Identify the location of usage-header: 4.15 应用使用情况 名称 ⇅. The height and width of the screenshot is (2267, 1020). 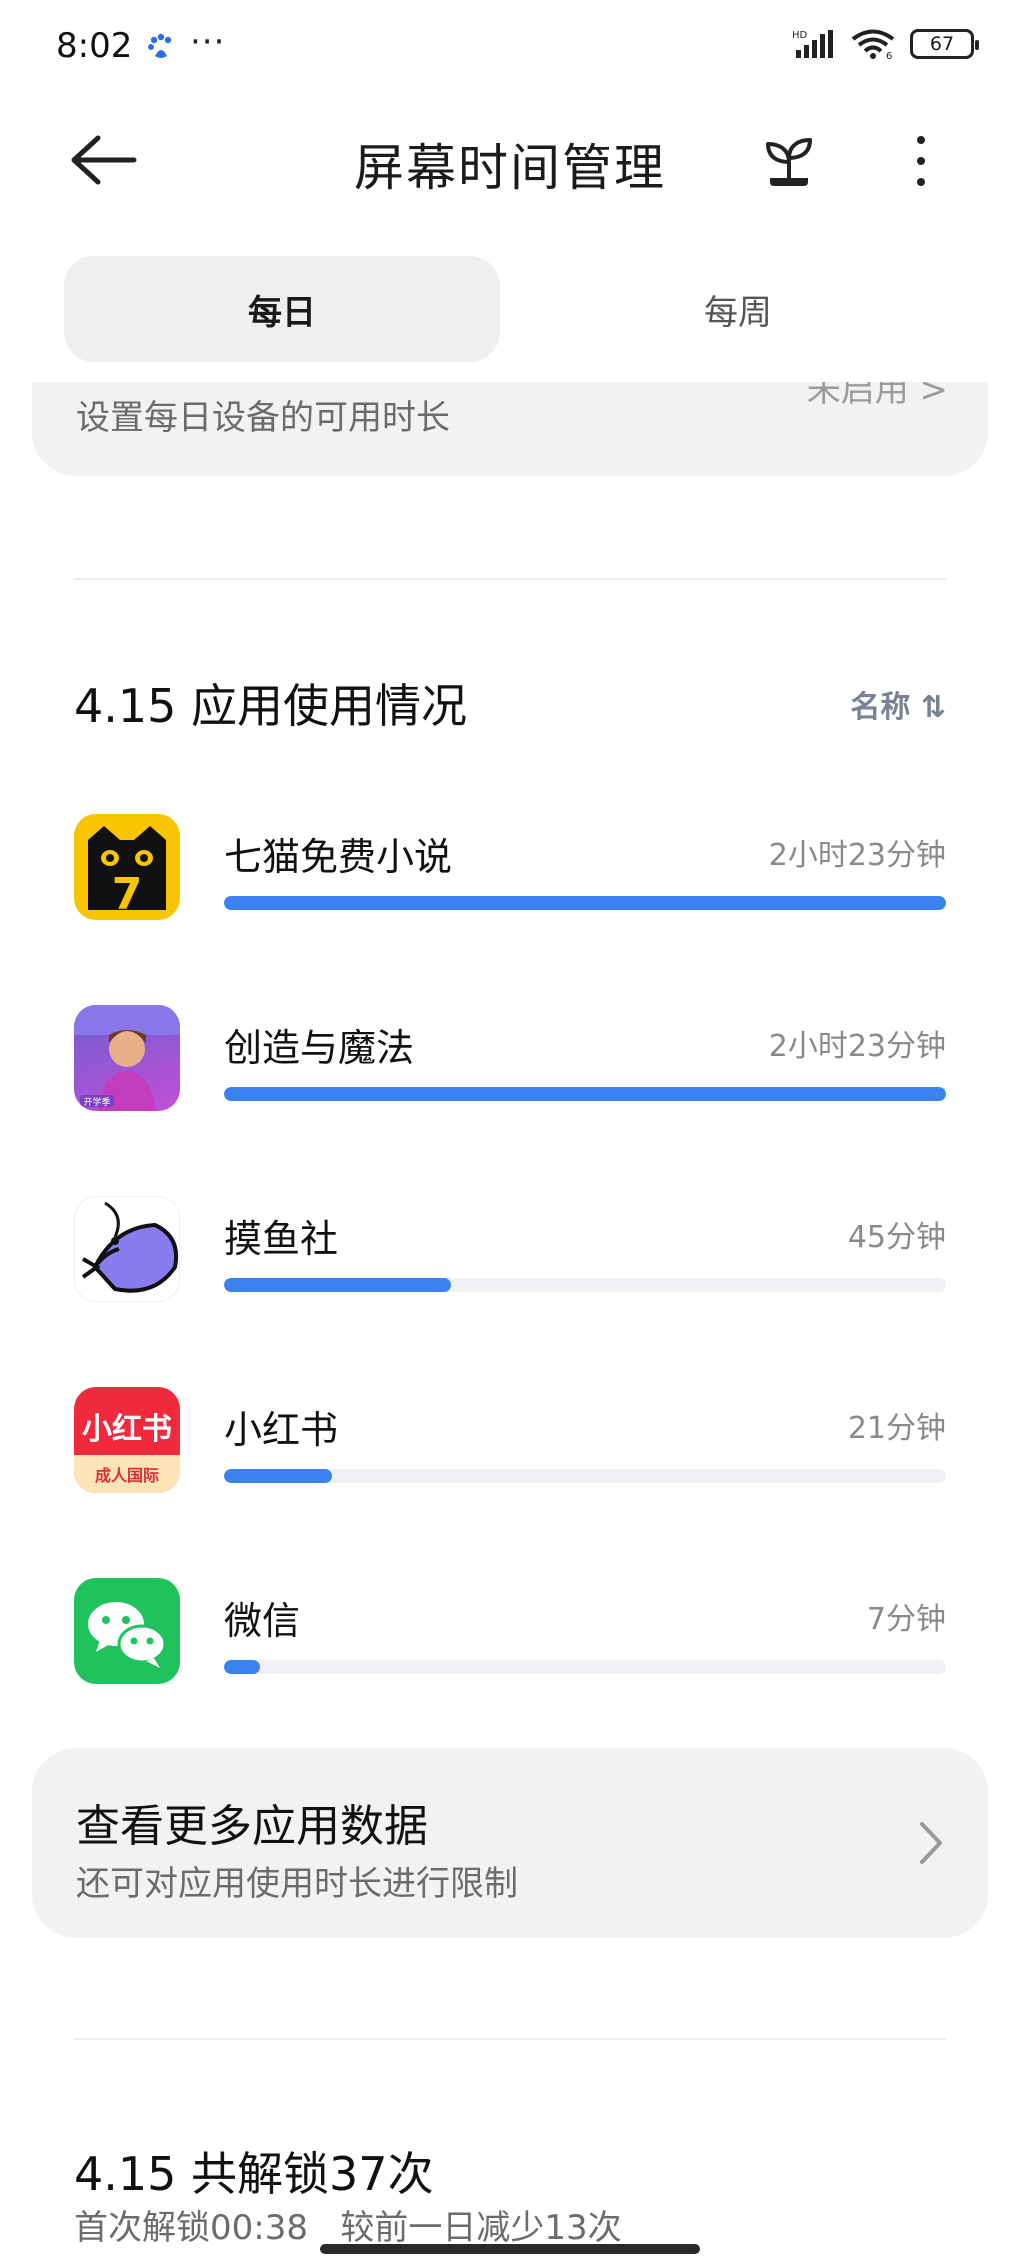
(510, 701).